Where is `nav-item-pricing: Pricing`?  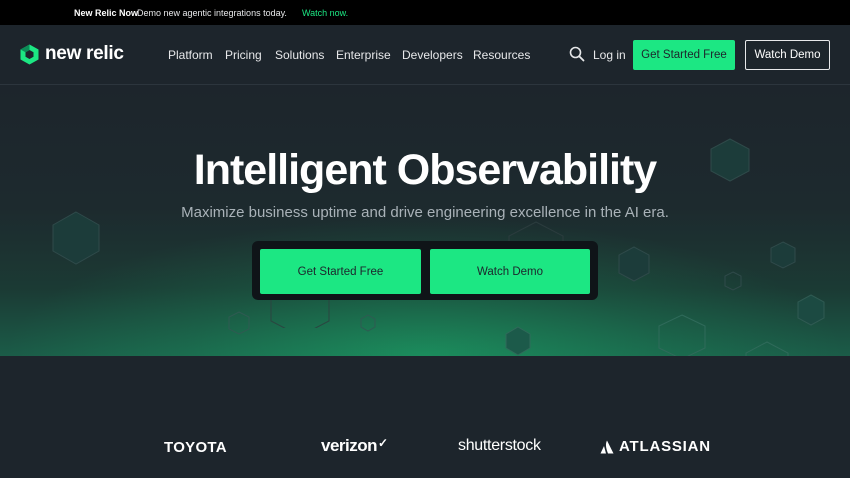 nav-item-pricing: Pricing is located at coordinates (243, 55).